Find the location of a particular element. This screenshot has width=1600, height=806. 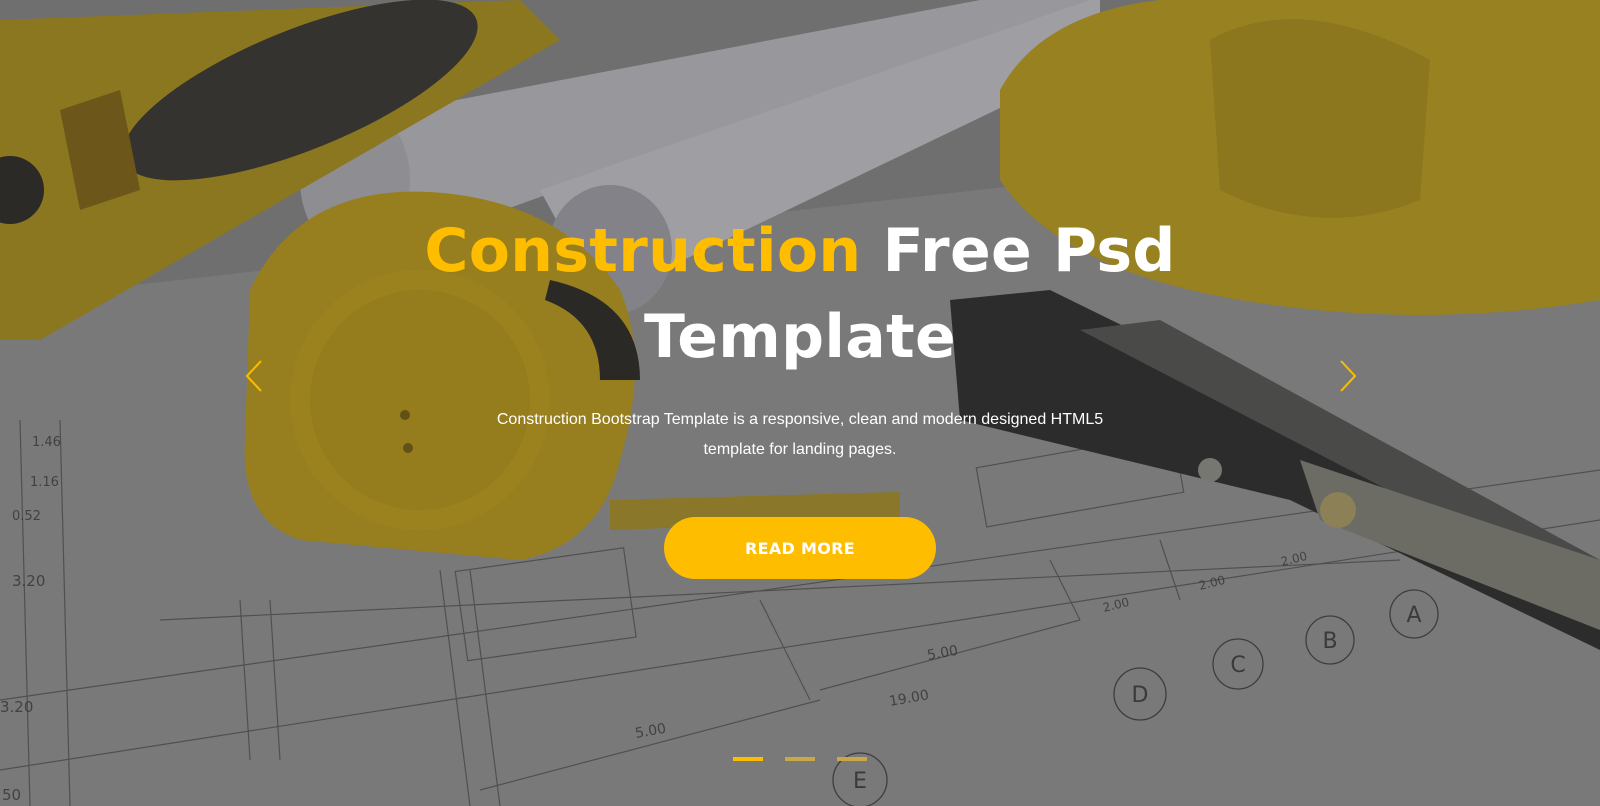

carousel-next-button is located at coordinates (1348, 376).